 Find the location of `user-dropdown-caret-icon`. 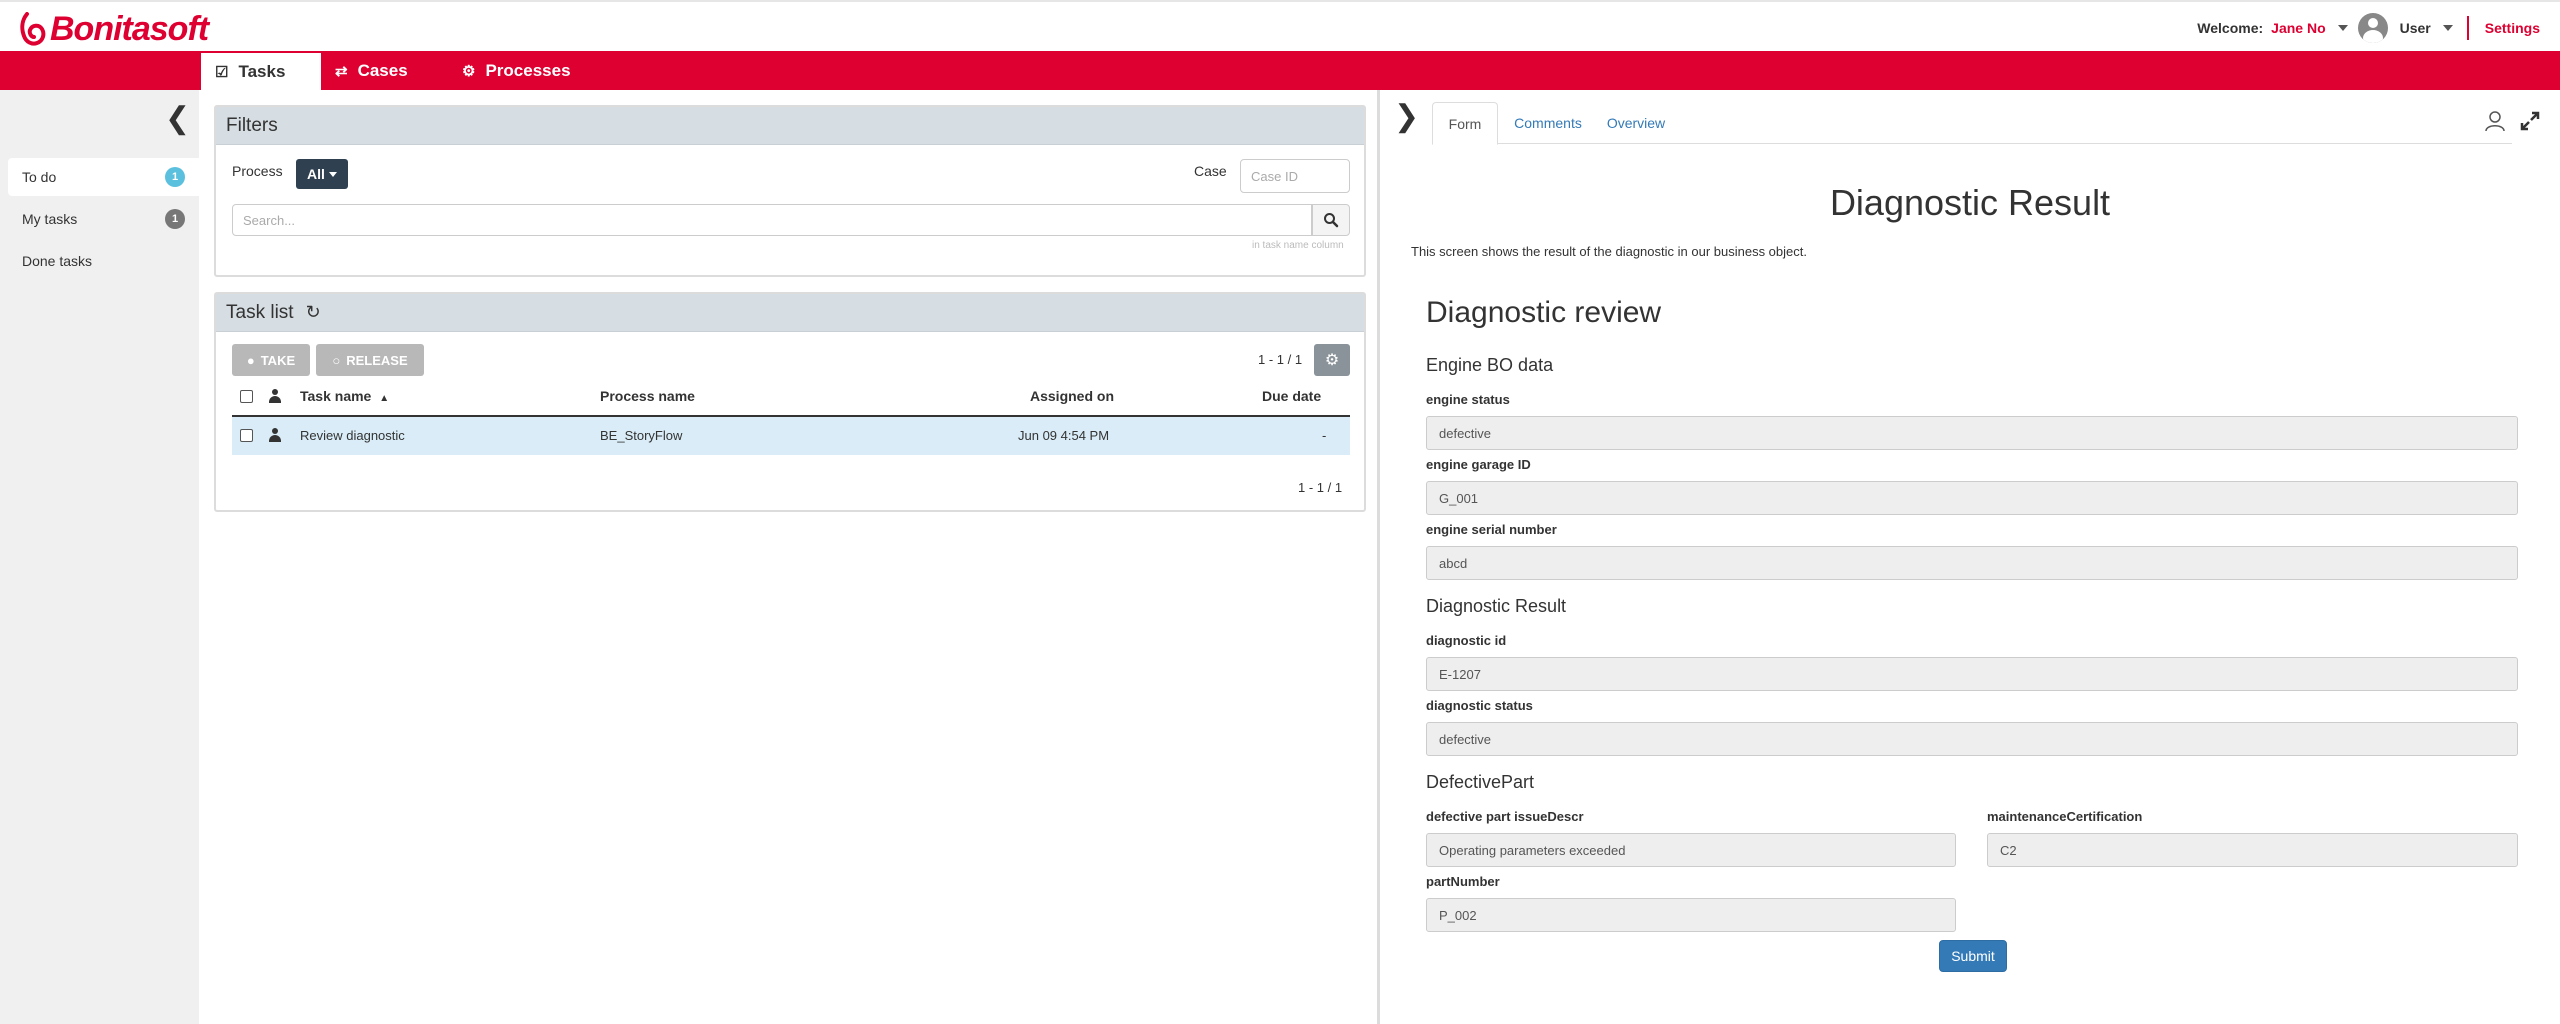

user-dropdown-caret-icon is located at coordinates (2342, 28).